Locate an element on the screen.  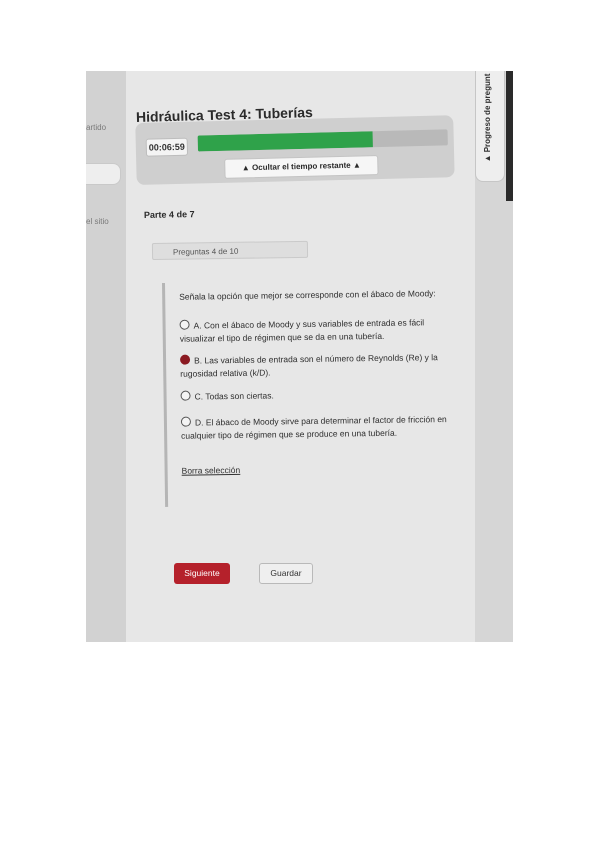
option-c-label: C. Todas son ciertas. is located at coordinates (234, 396).